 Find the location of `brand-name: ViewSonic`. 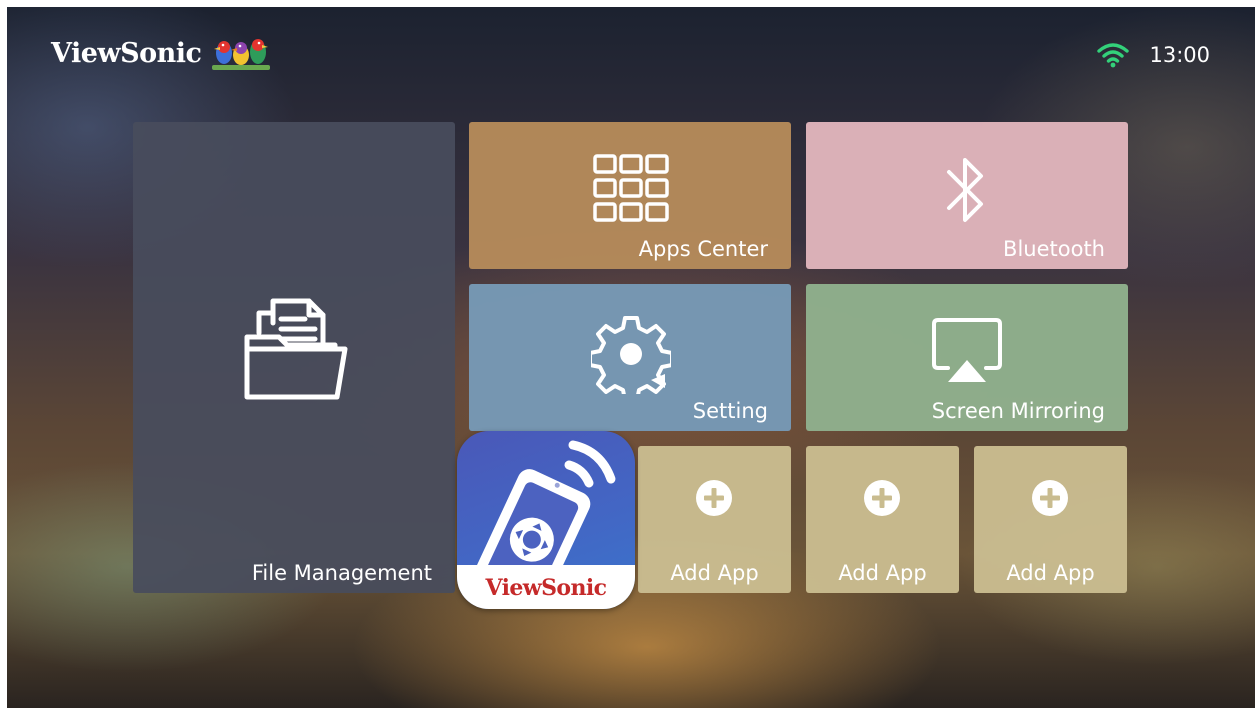

brand-name: ViewSonic is located at coordinates (126, 53).